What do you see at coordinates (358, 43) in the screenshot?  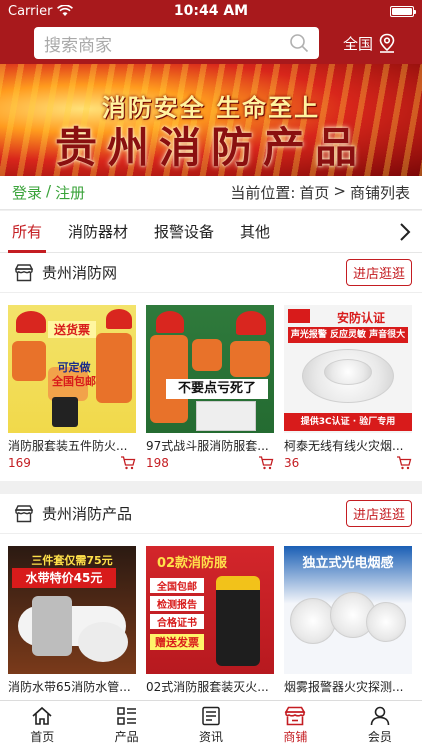 I see `region-label: 全国` at bounding box center [358, 43].